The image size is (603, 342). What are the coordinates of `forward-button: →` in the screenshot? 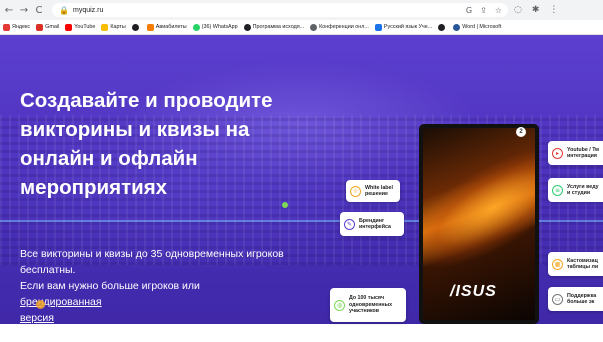 It's located at (24, 10).